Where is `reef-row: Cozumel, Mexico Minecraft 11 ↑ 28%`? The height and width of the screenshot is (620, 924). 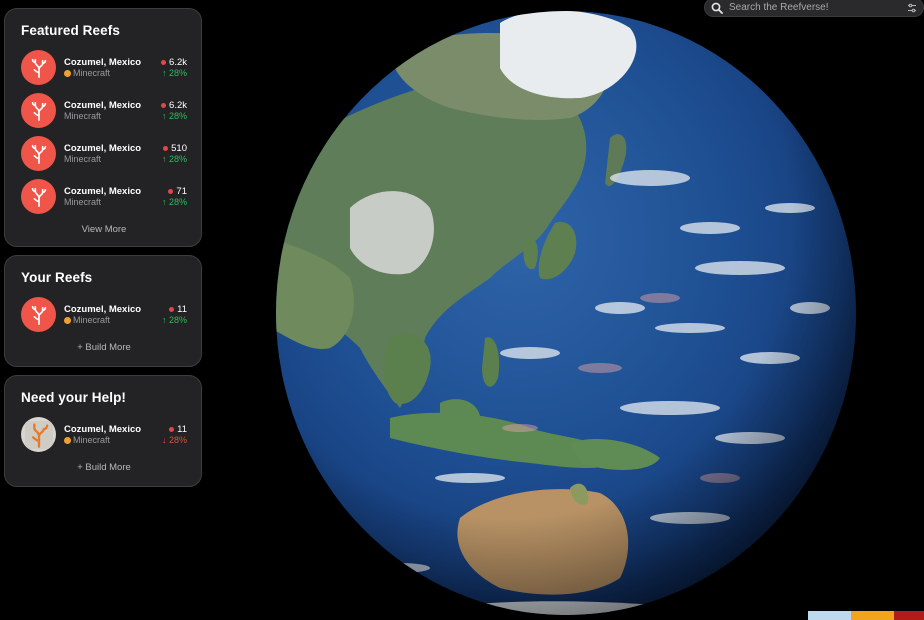
reef-row: Cozumel, Mexico Minecraft 11 ↑ 28% is located at coordinates (104, 314).